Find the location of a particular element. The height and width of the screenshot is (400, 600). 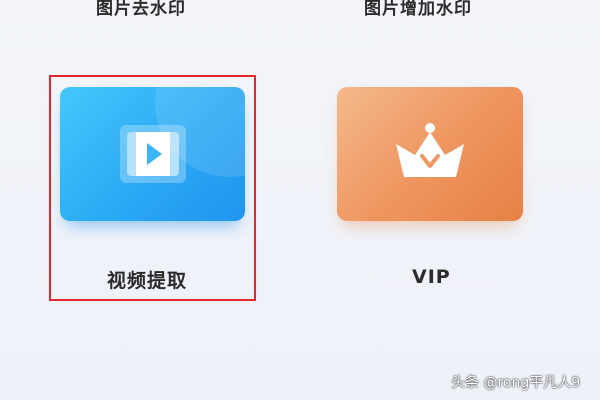

add-image-watermark-label: 图片增加水印 is located at coordinates (418, 9).